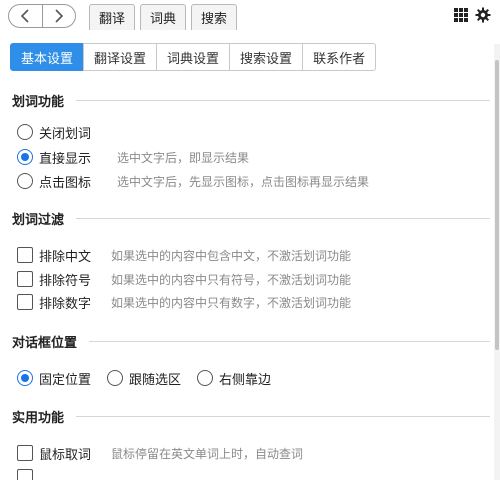 Image resolution: width=500 pixels, height=480 pixels. What do you see at coordinates (65, 281) in the screenshot?
I see `option-label: 排除符号` at bounding box center [65, 281].